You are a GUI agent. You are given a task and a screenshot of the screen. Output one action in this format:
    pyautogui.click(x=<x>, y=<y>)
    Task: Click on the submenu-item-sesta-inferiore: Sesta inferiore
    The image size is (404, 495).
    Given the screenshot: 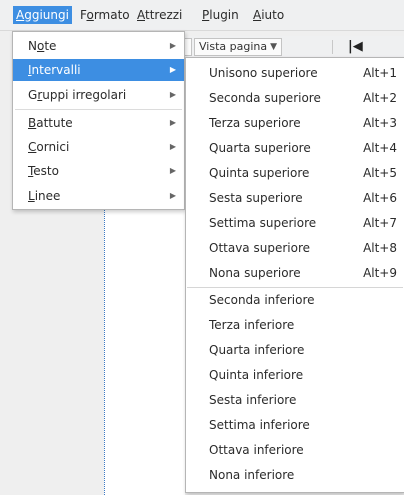 What is the action you would take?
    pyautogui.click(x=295, y=400)
    